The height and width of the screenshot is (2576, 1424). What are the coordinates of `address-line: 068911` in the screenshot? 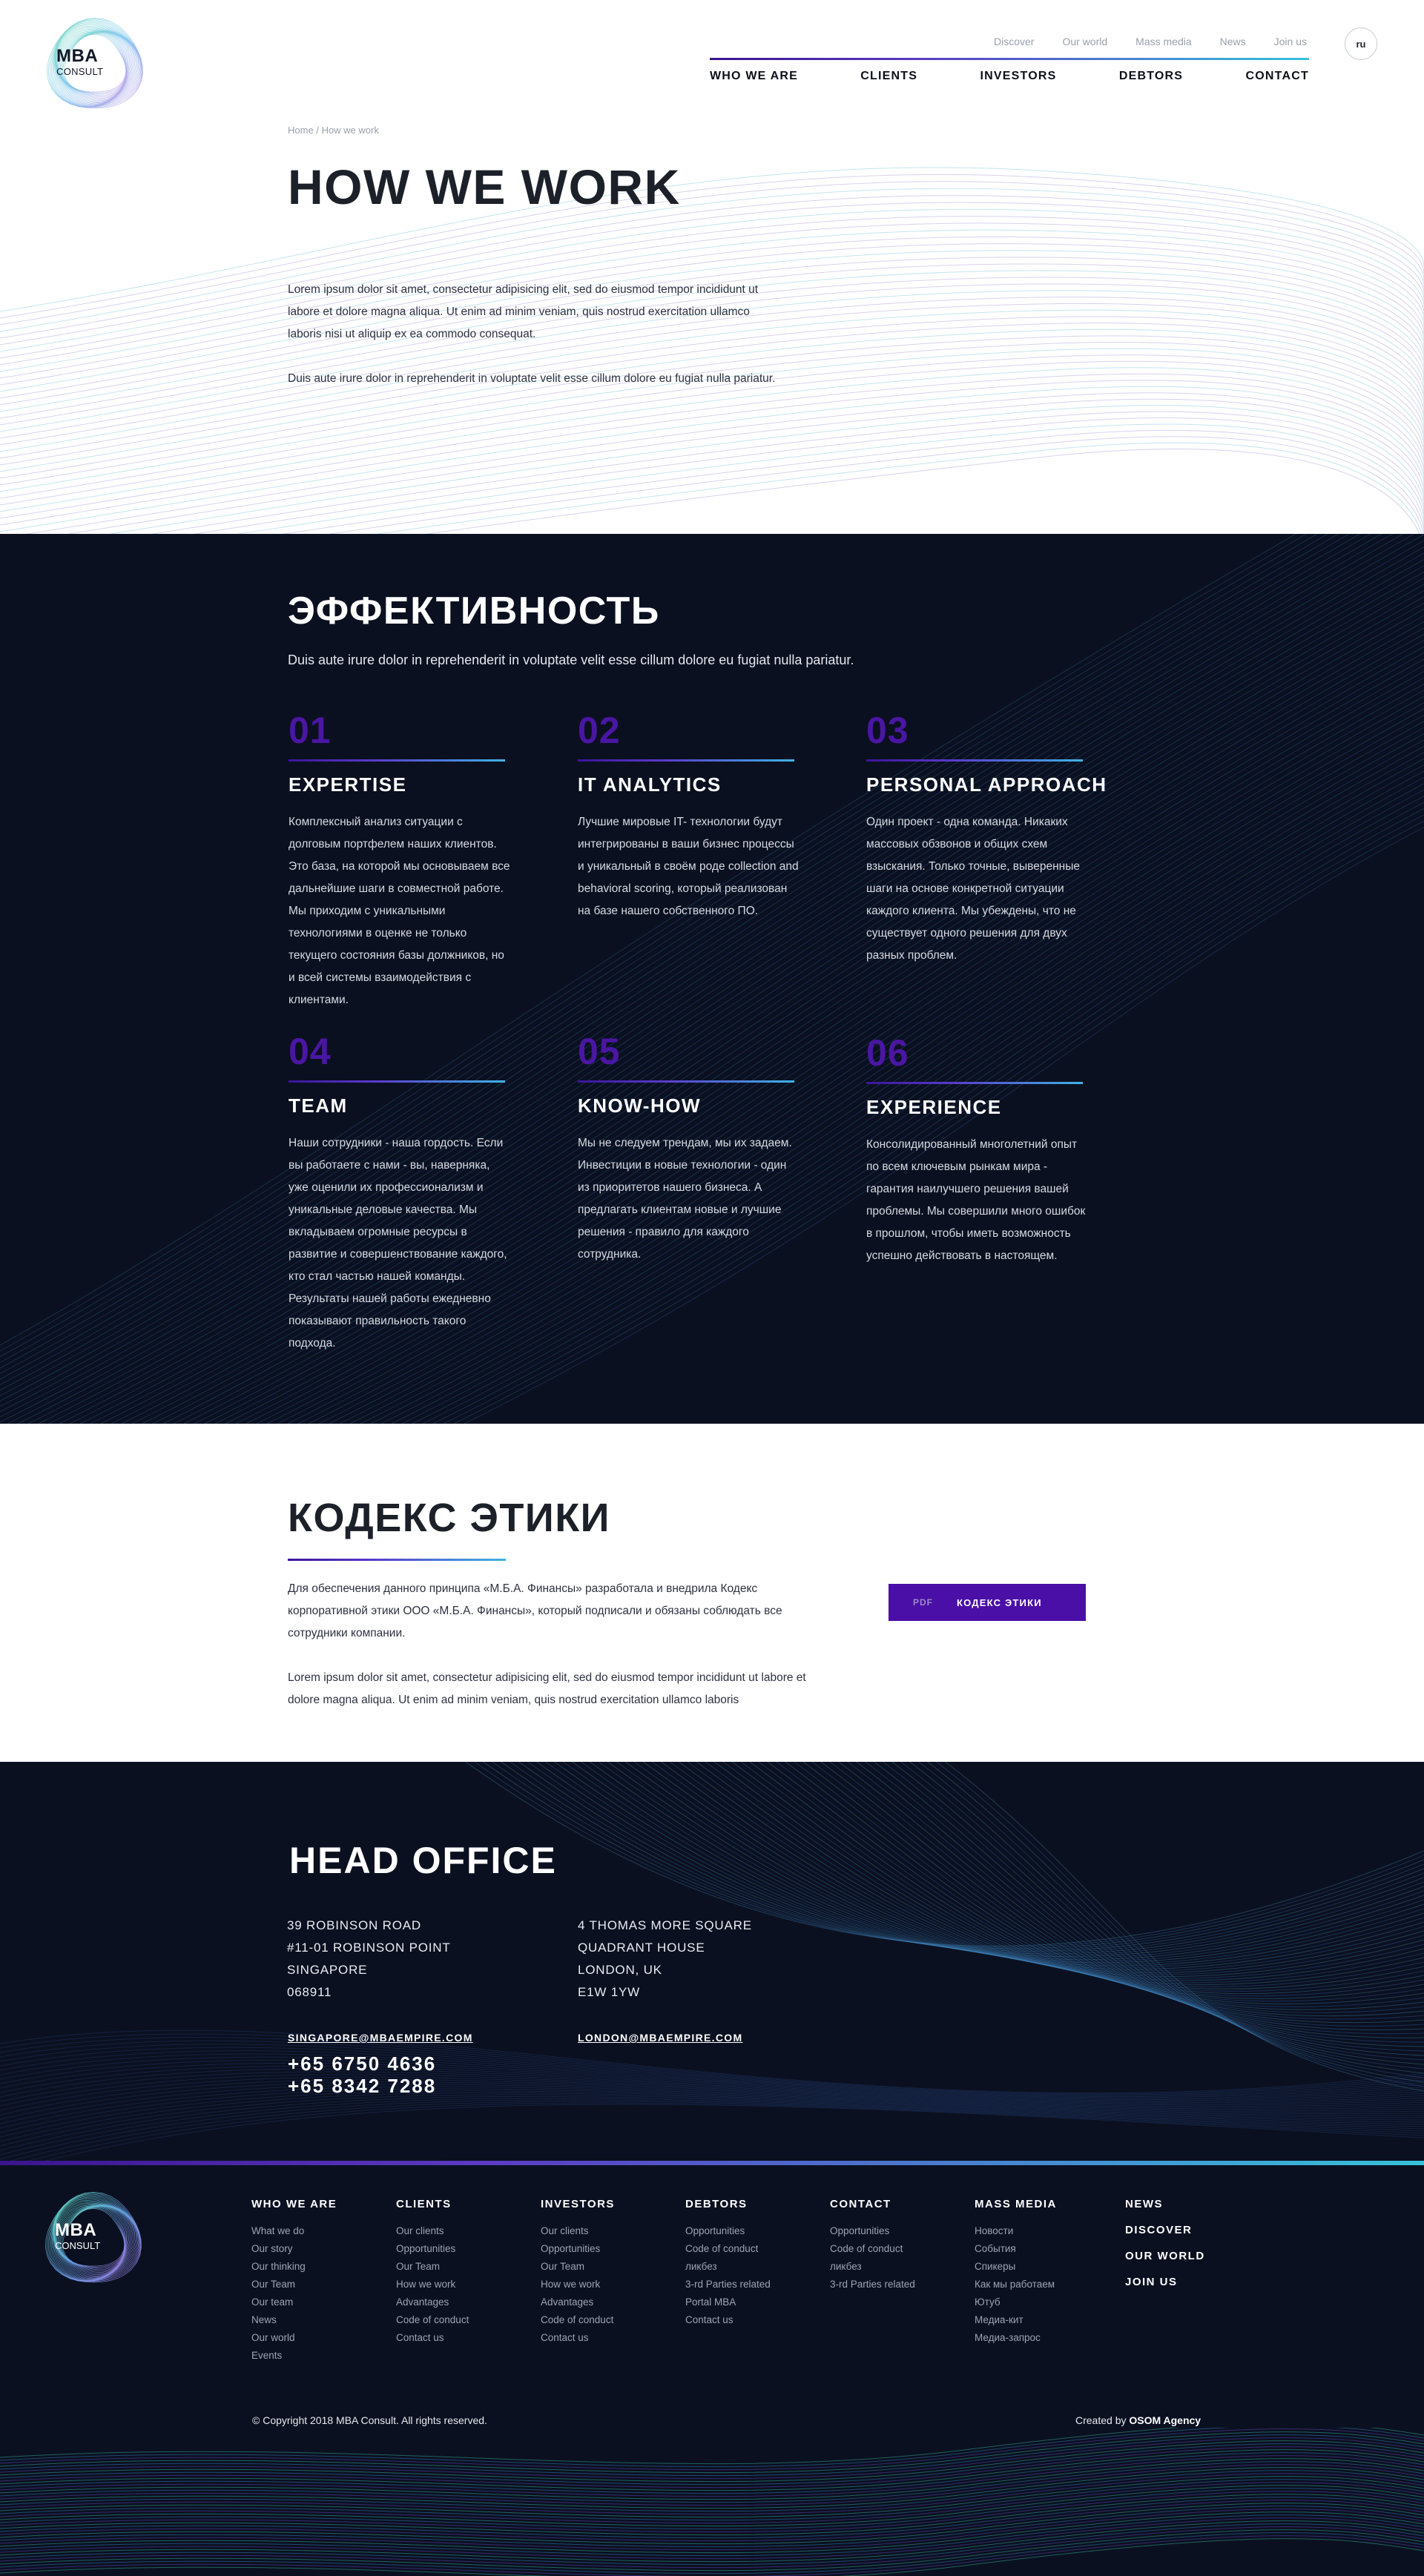 It's located at (309, 1992).